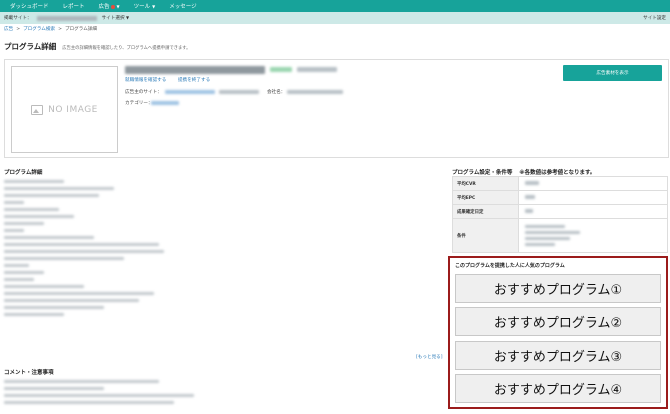 The height and width of the screenshot is (414, 670). What do you see at coordinates (335, 6) in the screenshot?
I see `top-nav: ダッシュボード レポート 広告 ▼ ツール ▼ メッセージ` at bounding box center [335, 6].